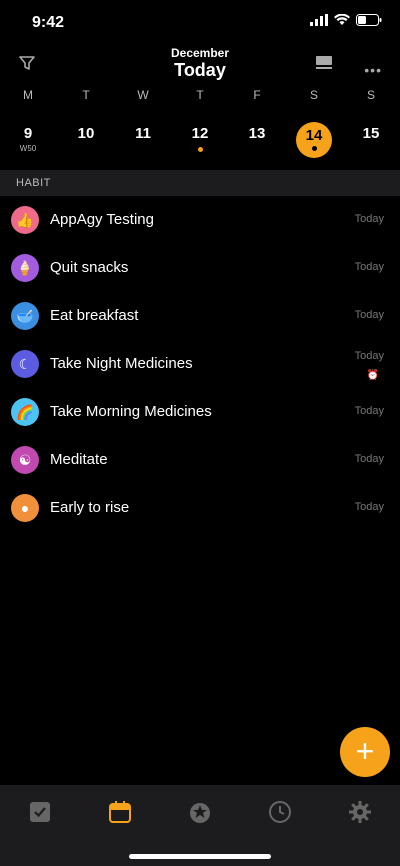 The image size is (400, 866). I want to click on date-number: 9, so click(28, 133).